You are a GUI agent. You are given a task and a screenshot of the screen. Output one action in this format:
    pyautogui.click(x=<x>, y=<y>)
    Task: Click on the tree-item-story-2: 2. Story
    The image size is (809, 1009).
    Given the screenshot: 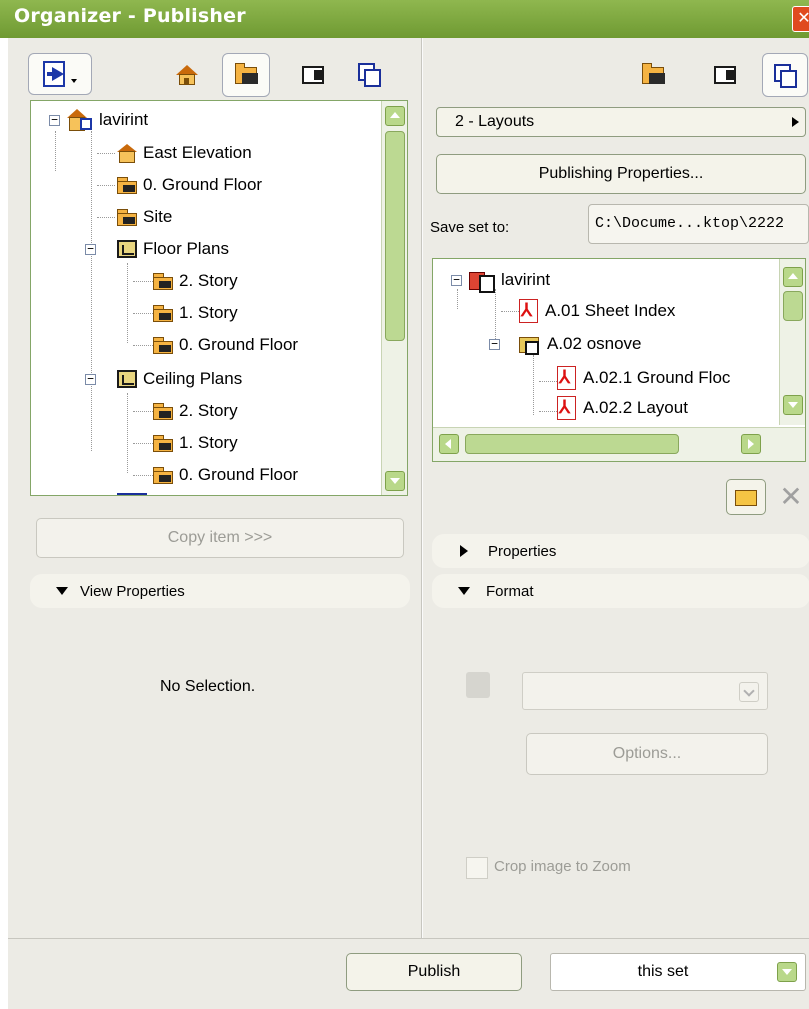 What is the action you would take?
    pyautogui.click(x=195, y=281)
    